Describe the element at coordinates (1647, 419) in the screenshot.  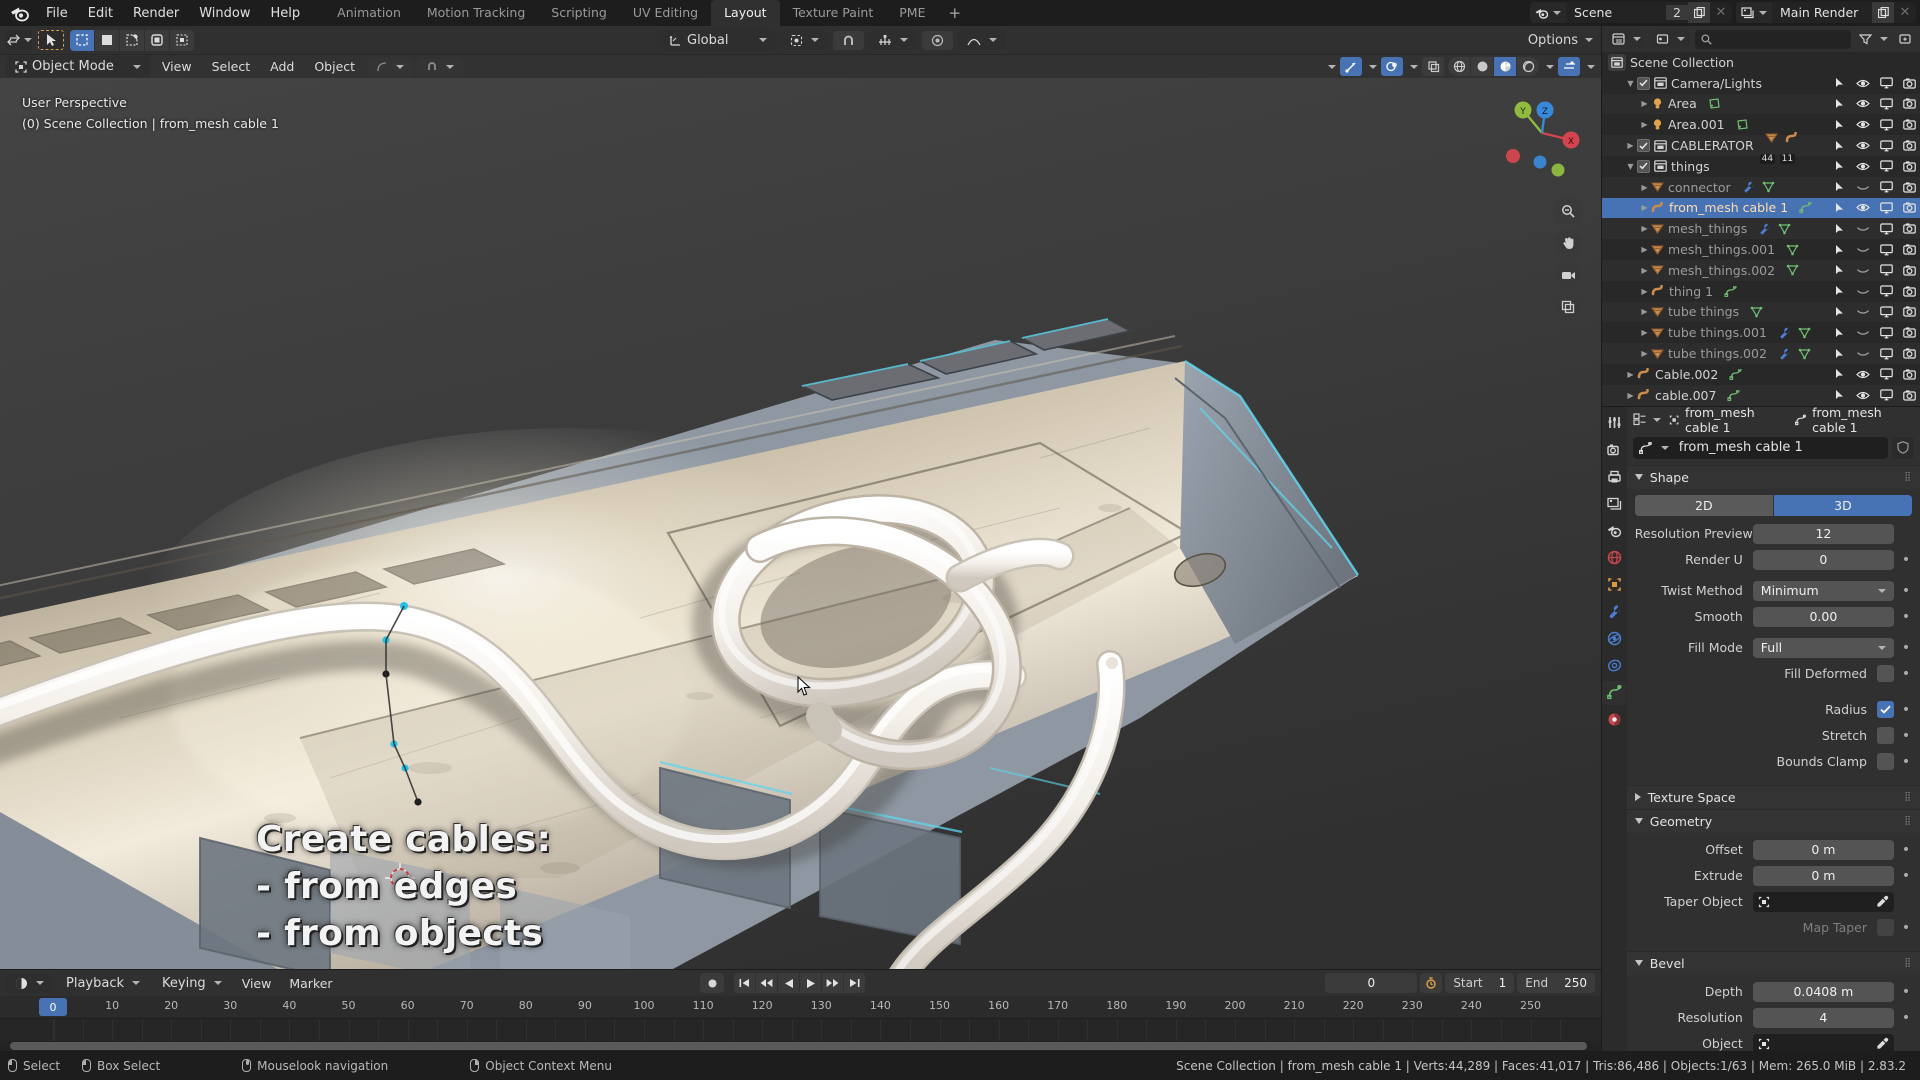
I see `properties-editor-icon` at that location.